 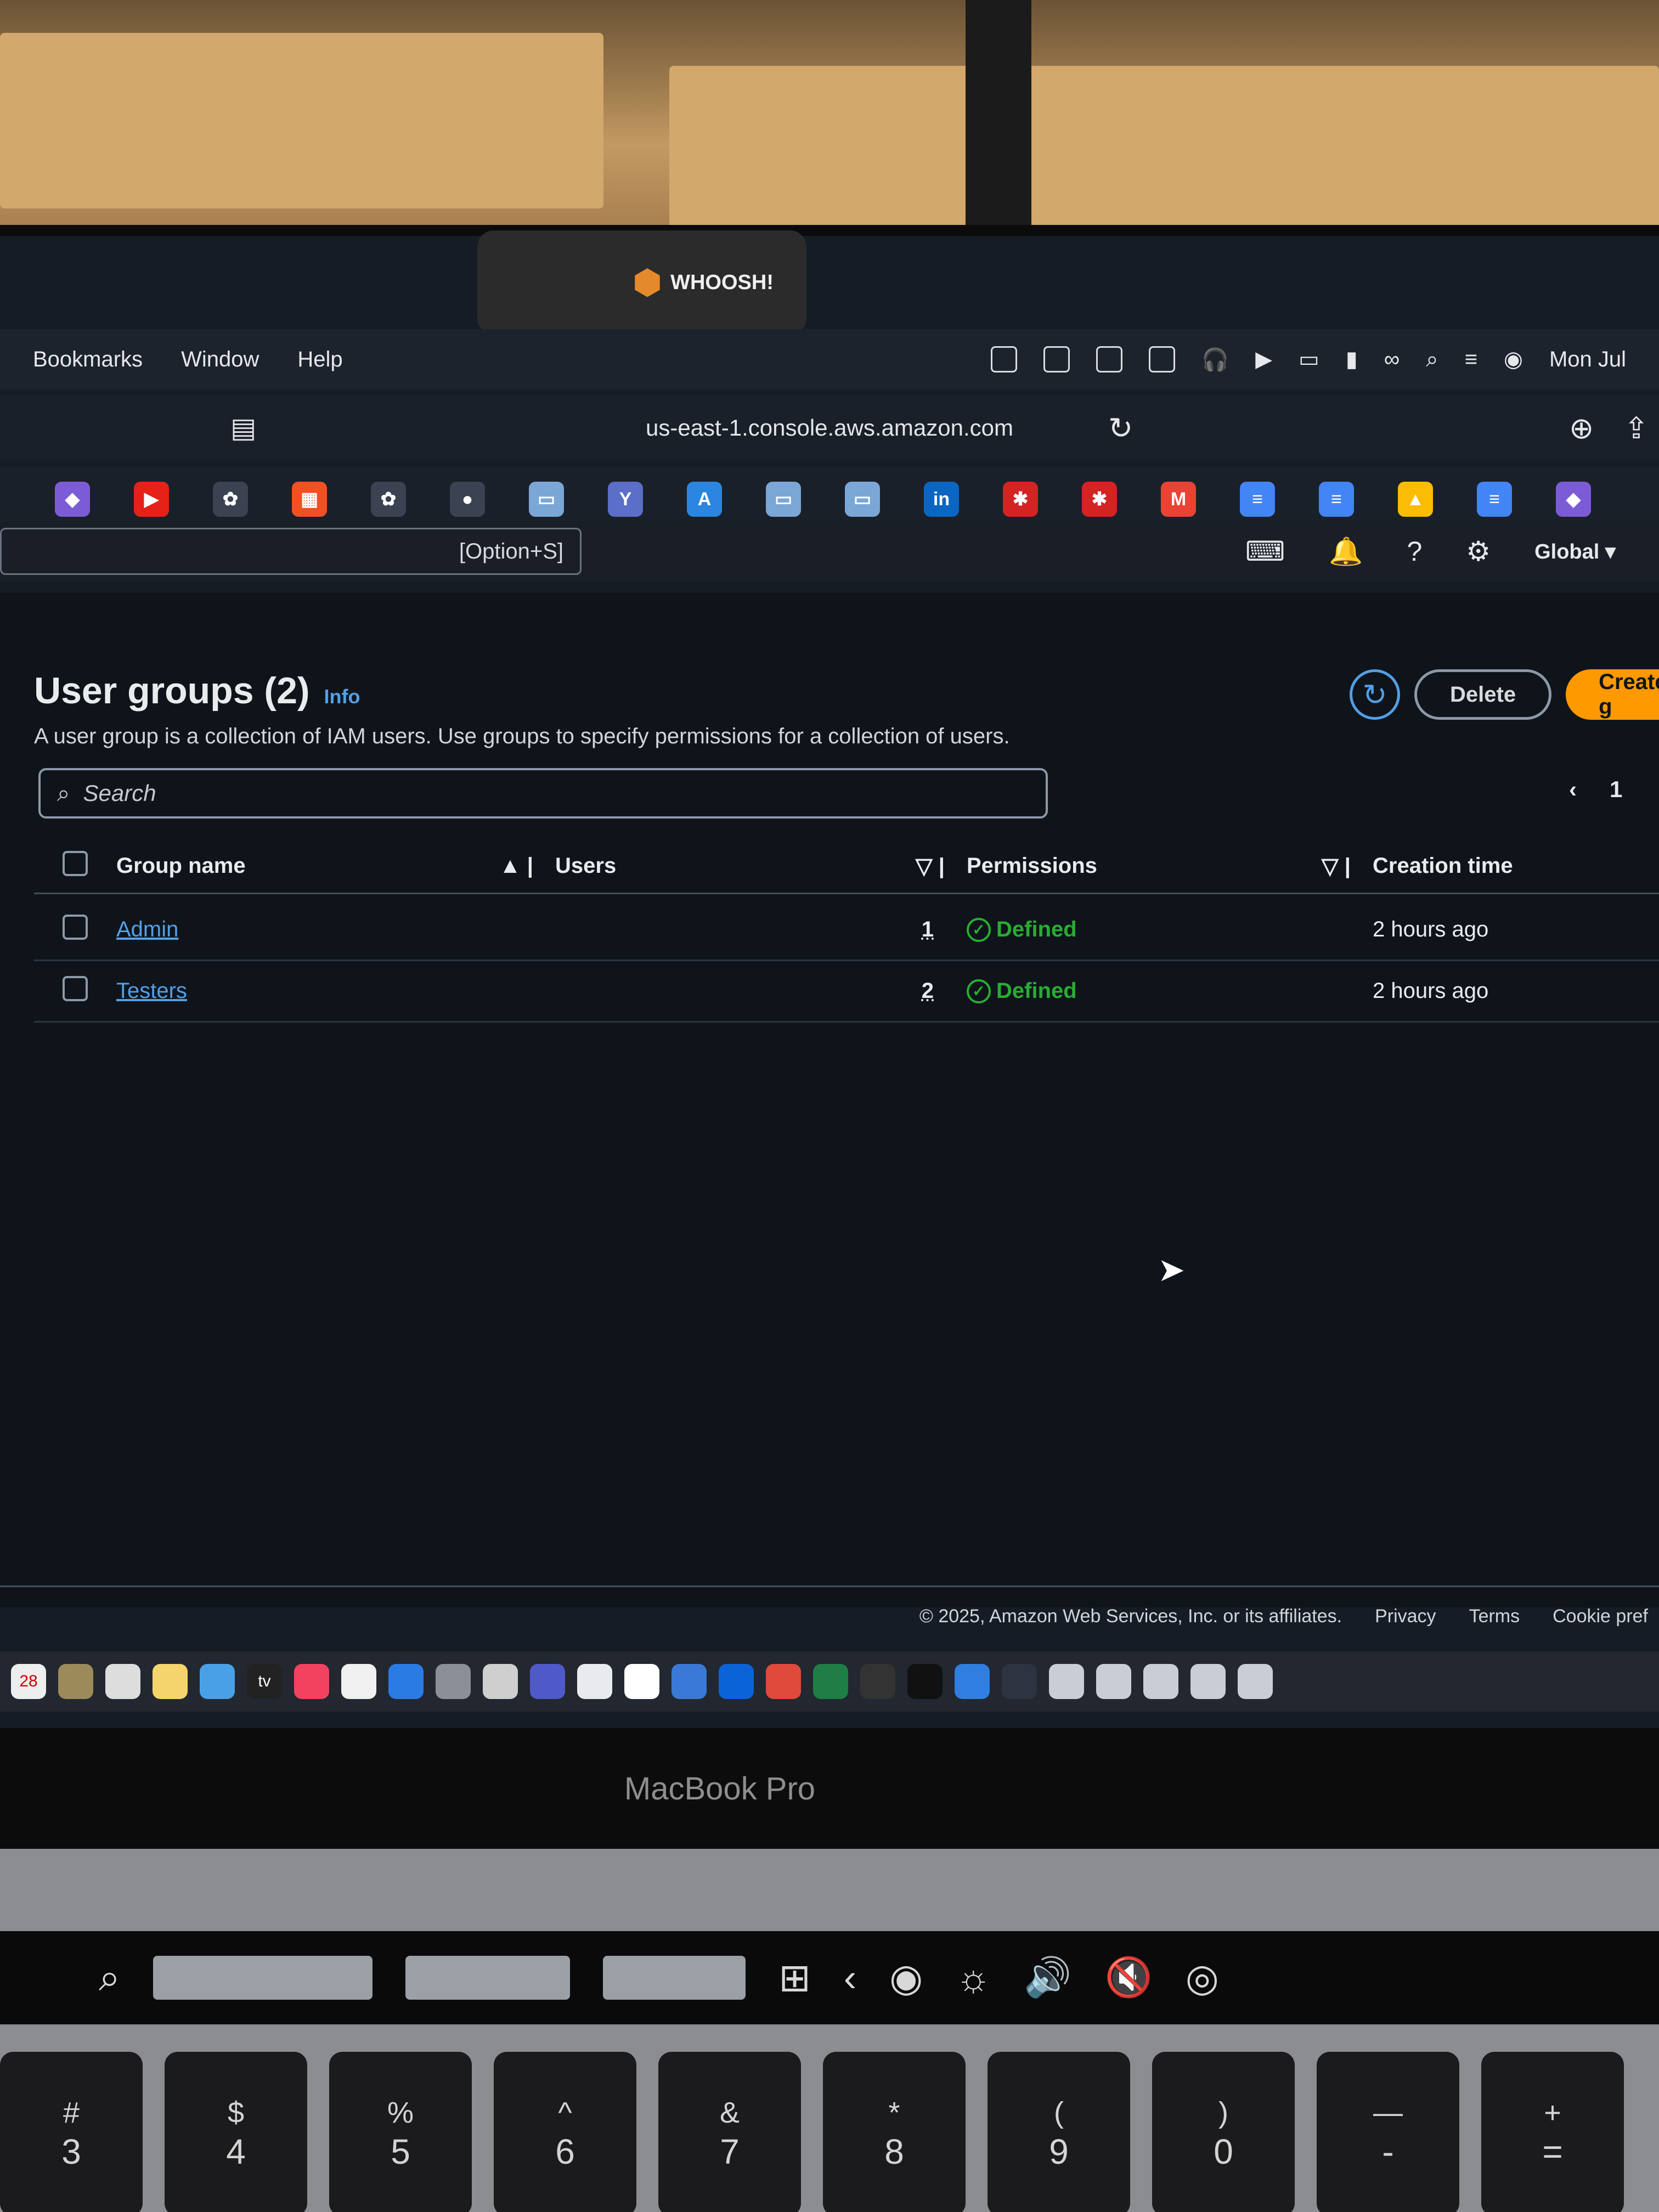 I want to click on reload-icon: ↻, so click(x=1120, y=428).